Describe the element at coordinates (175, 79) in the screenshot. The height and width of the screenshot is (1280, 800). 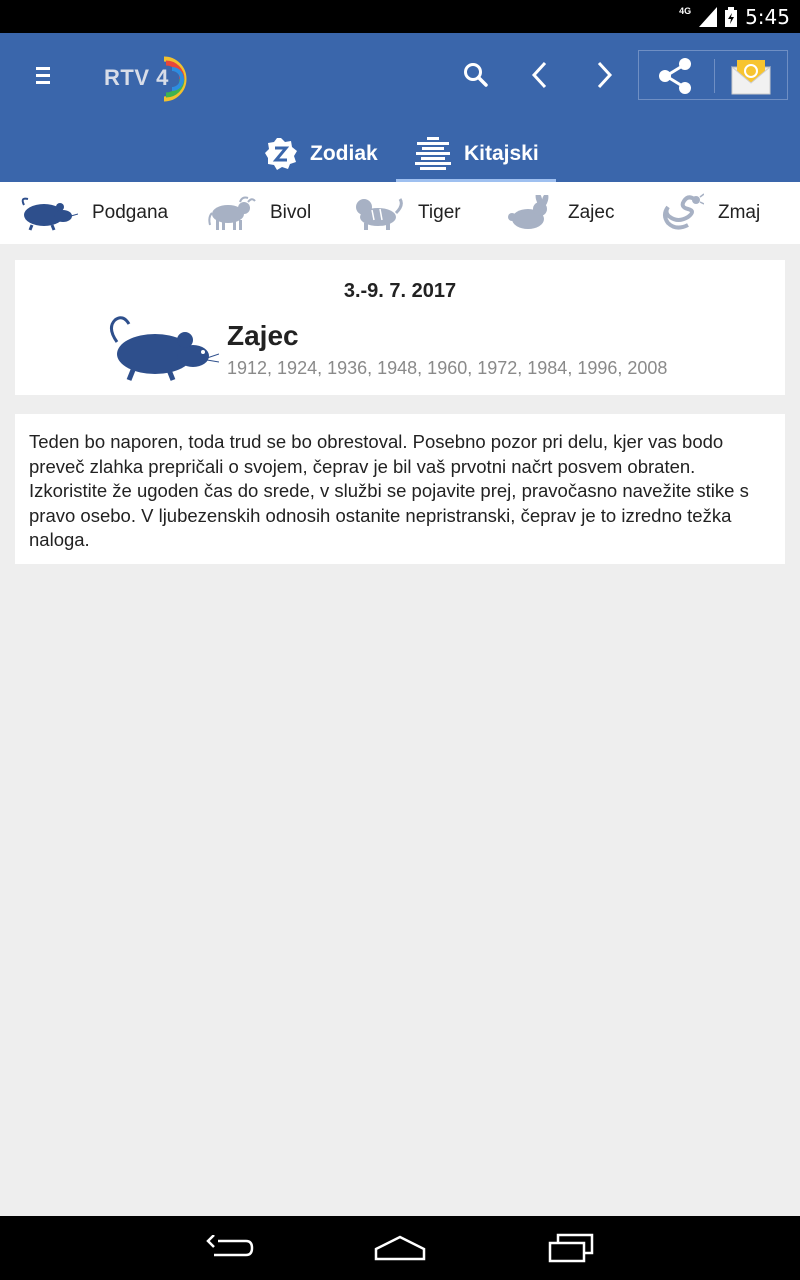
I see `logo-ring-icon` at that location.